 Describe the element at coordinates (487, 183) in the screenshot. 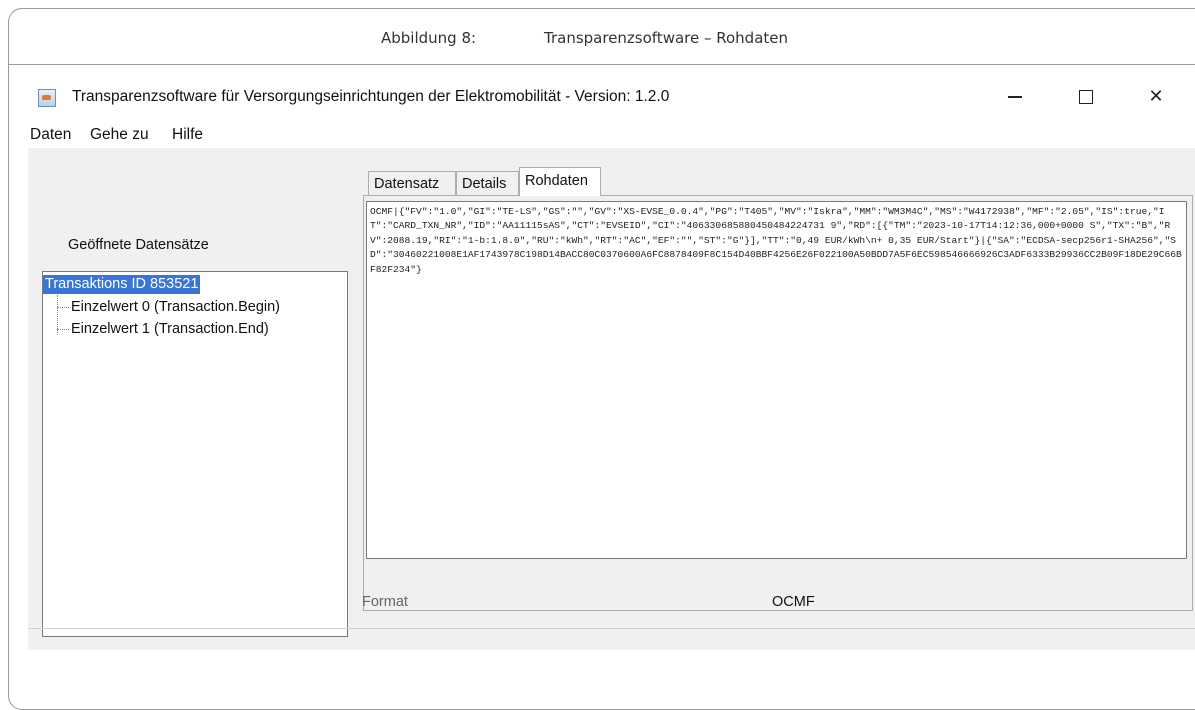

I see `tab-details: Details` at that location.